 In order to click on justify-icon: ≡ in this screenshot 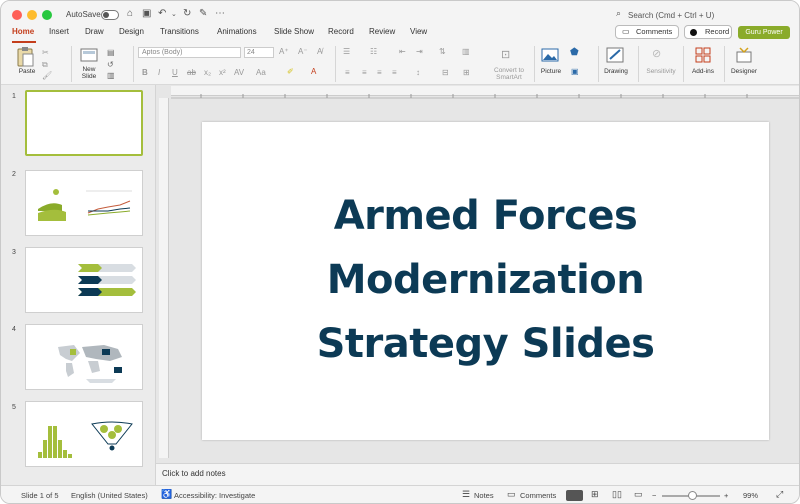, I will do `click(394, 72)`.